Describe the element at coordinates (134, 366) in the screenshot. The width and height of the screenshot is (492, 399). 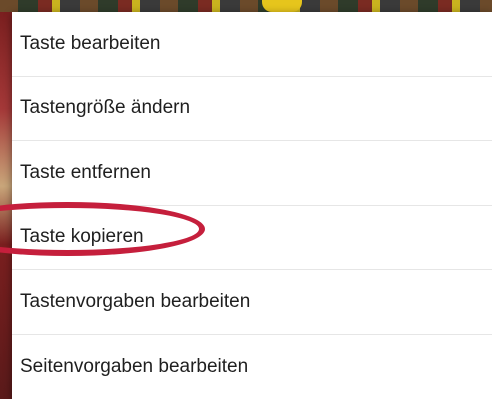
I see `menu-item-label: Seitenvorgaben bearbeiten` at that location.